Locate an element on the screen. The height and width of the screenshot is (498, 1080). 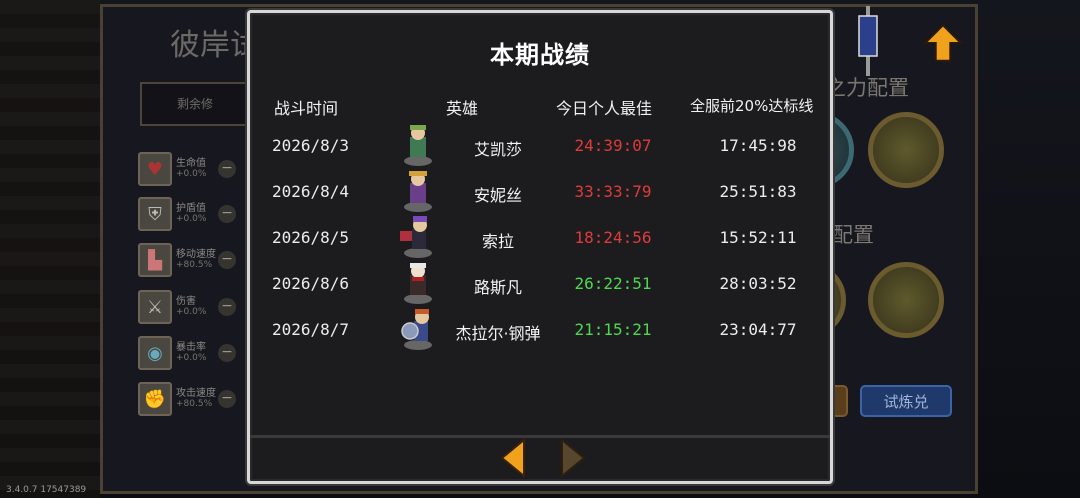
footer-divider is located at coordinates (540, 436).